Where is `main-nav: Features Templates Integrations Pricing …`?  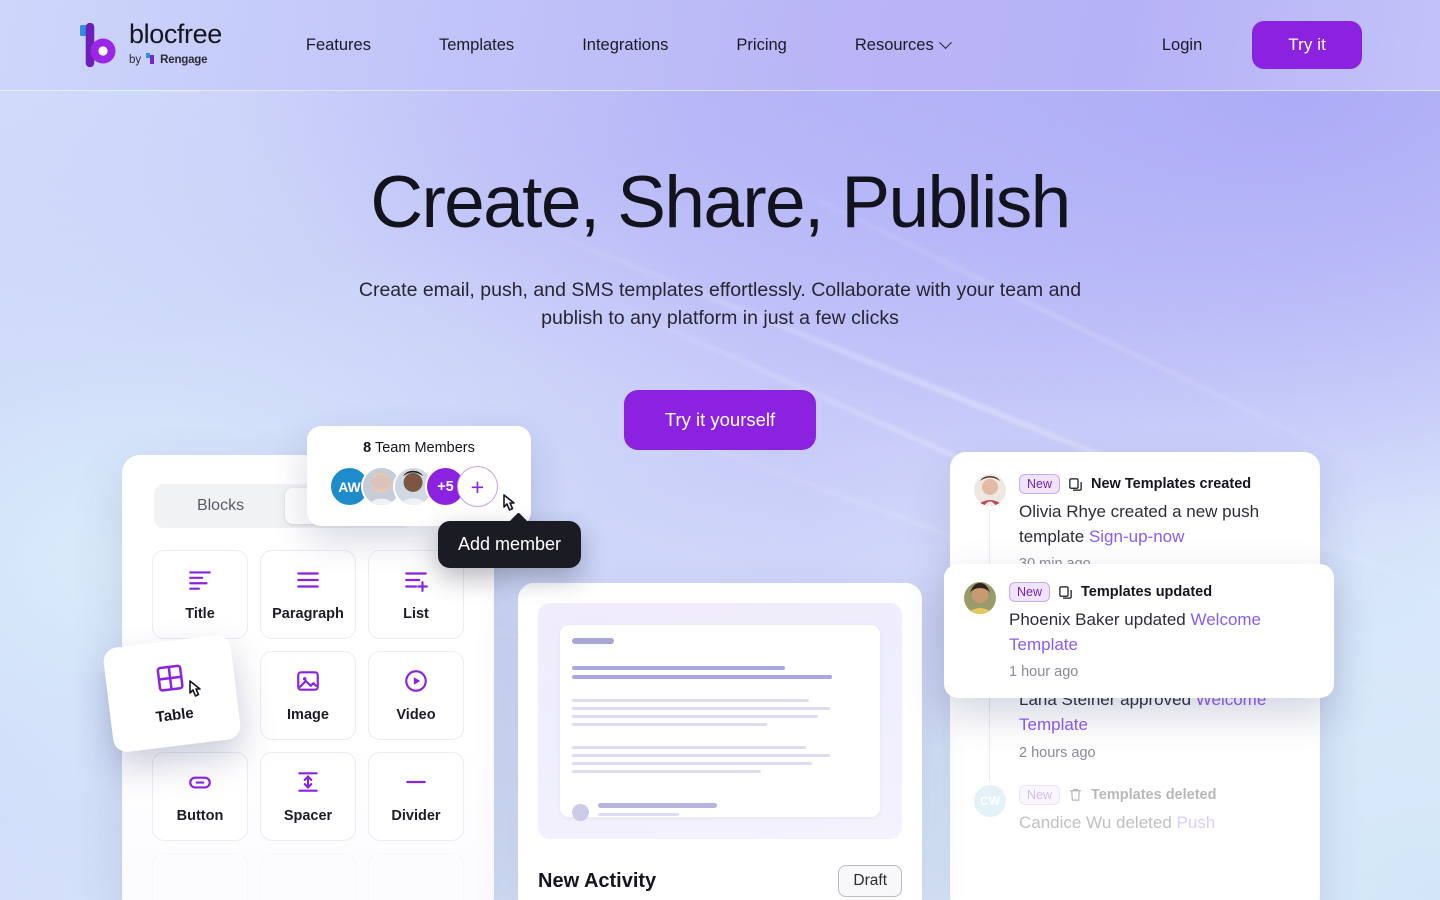 main-nav: Features Templates Integrations Pricing … is located at coordinates (629, 45).